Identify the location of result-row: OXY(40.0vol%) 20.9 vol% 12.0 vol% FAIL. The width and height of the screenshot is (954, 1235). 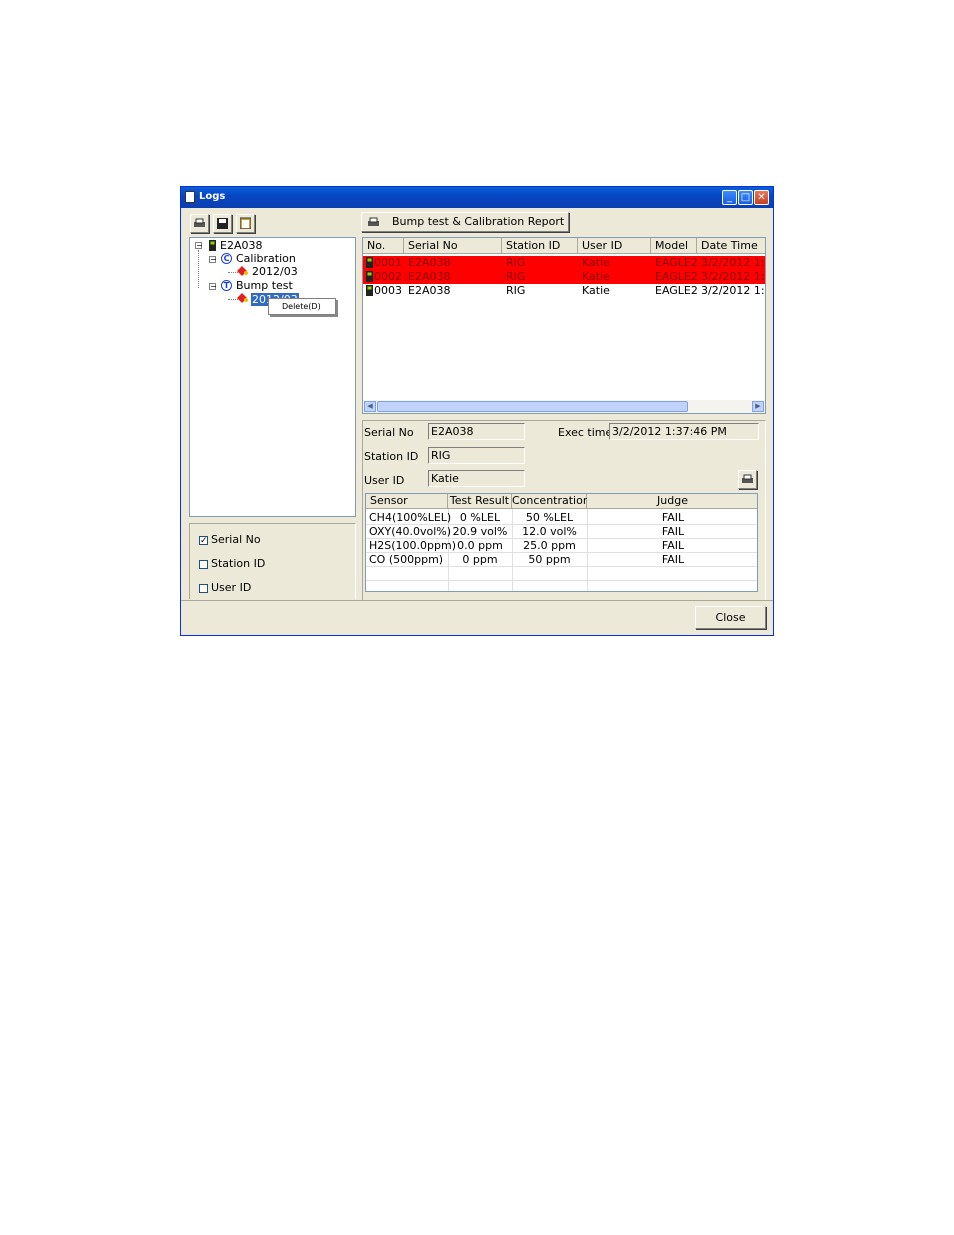
(561, 532).